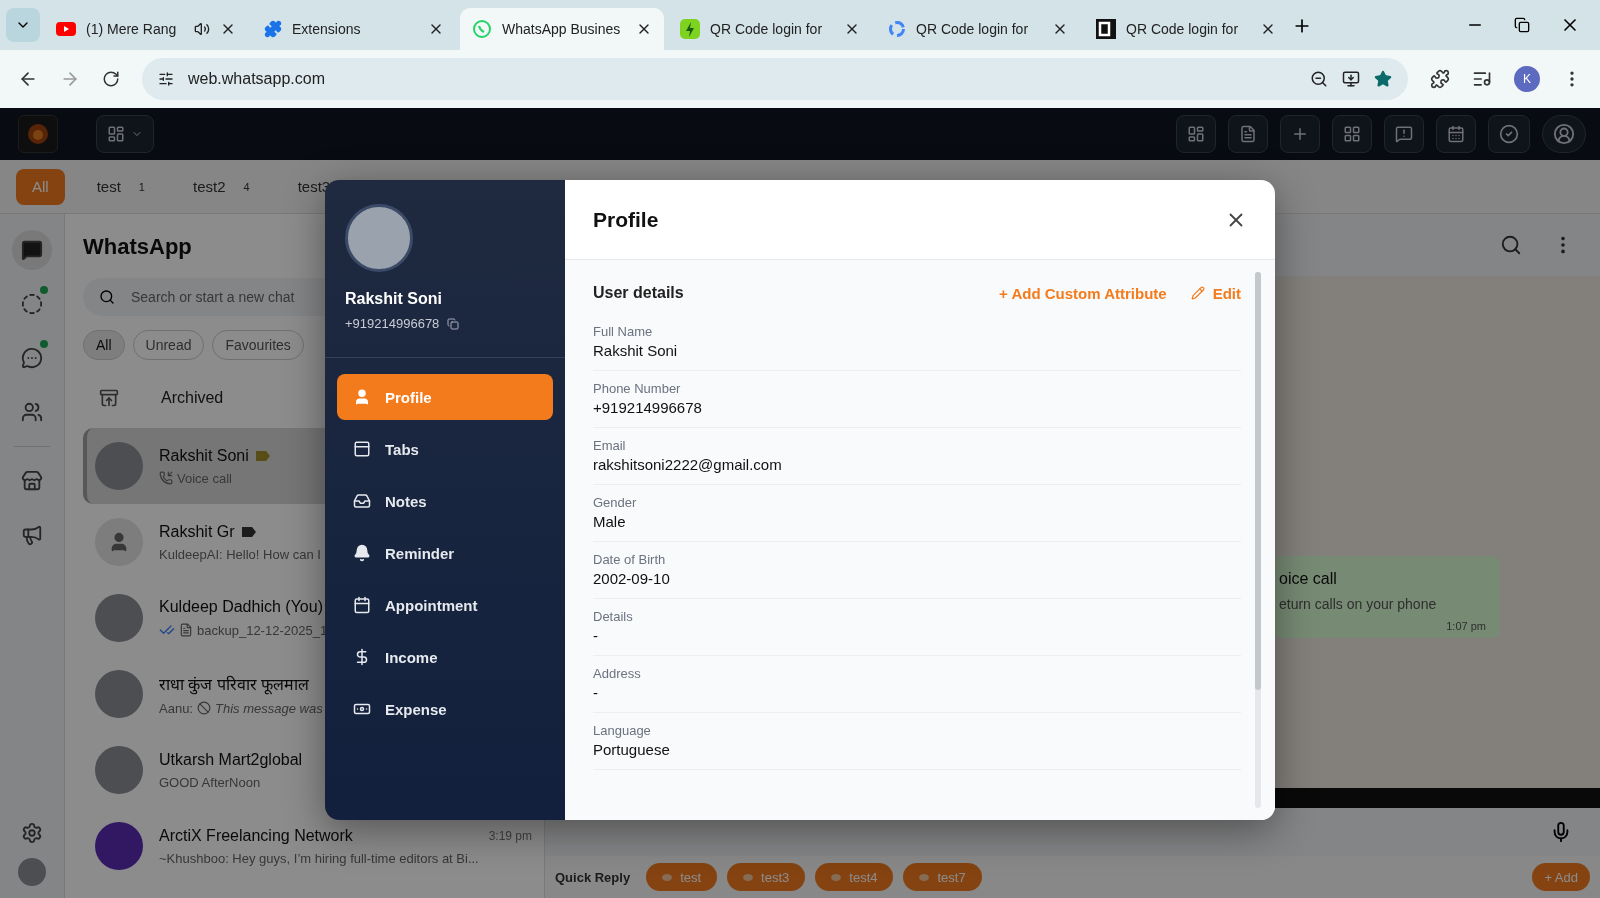  I want to click on video-site-icon, so click(66, 29).